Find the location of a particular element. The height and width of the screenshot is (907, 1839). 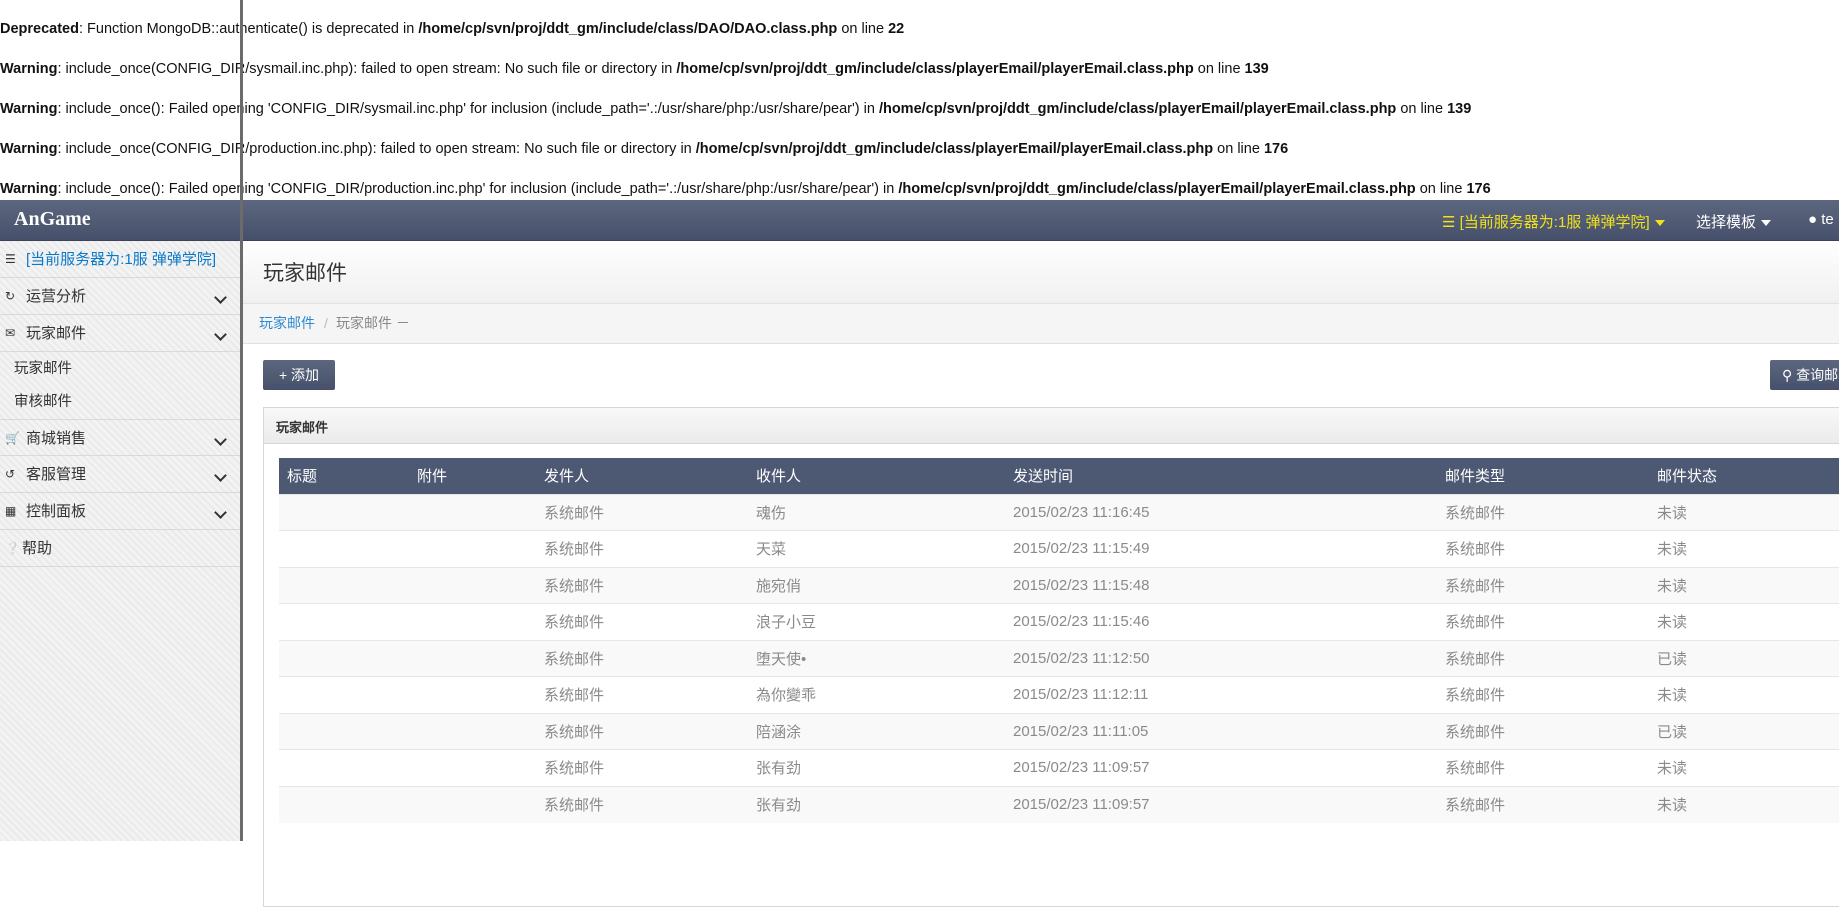

grid-icon: ▦ is located at coordinates (11, 511).